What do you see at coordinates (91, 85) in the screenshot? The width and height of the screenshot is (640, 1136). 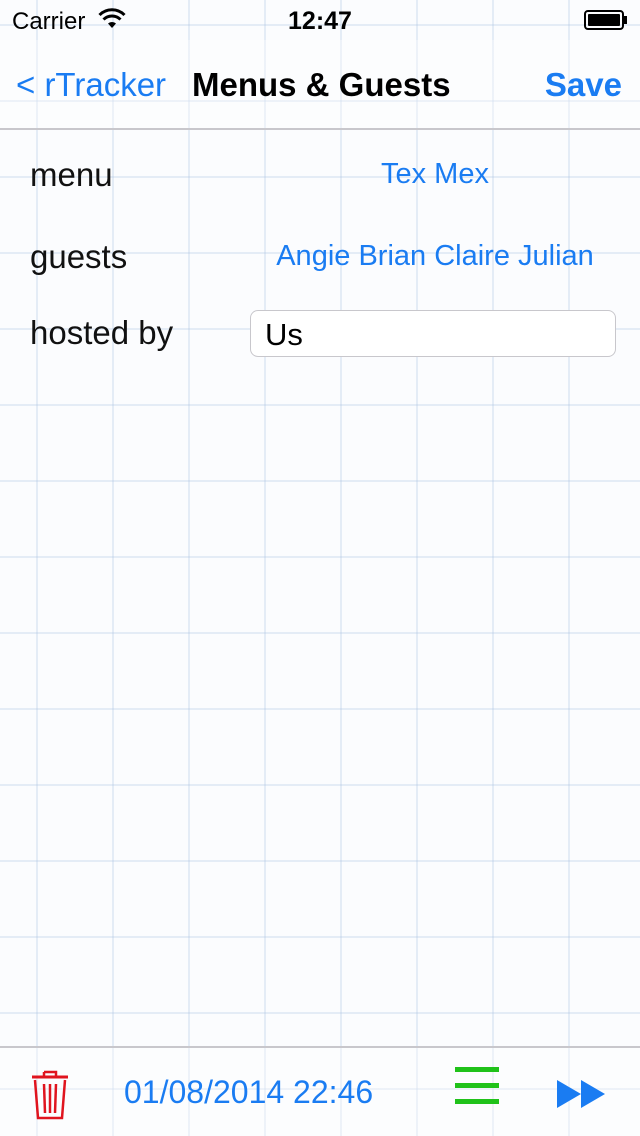 I see `back-button: < rTracker` at bounding box center [91, 85].